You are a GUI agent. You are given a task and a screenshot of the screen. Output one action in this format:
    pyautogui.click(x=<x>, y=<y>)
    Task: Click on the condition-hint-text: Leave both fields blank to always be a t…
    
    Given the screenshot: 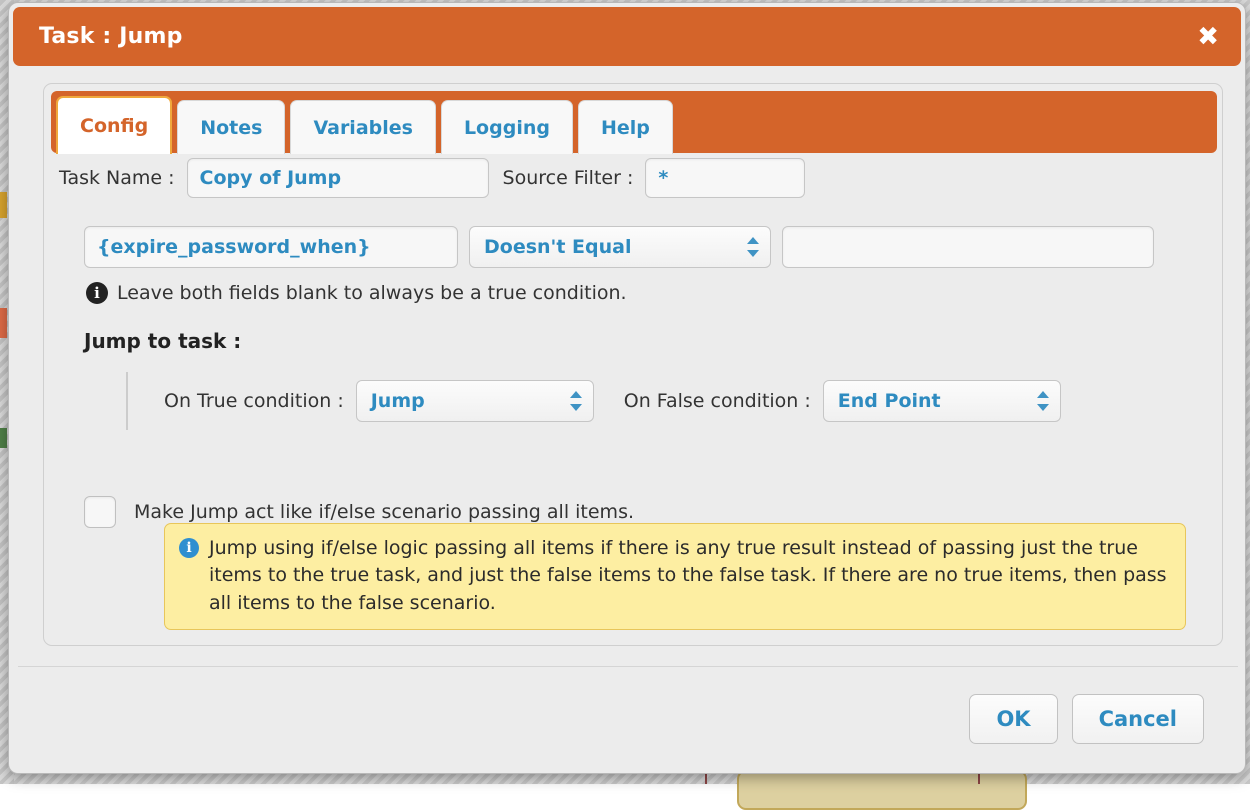 What is the action you would take?
    pyautogui.click(x=372, y=293)
    